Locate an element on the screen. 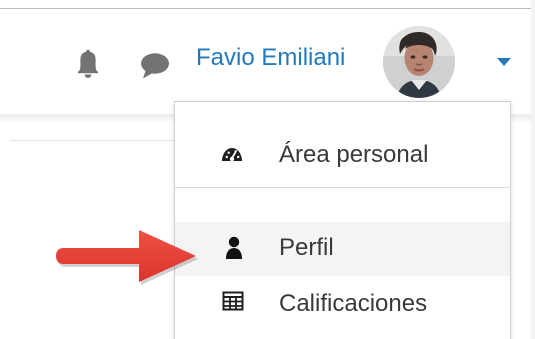 This screenshot has width=535, height=339. menu-item-area-personal: Área personal is located at coordinates (342, 155).